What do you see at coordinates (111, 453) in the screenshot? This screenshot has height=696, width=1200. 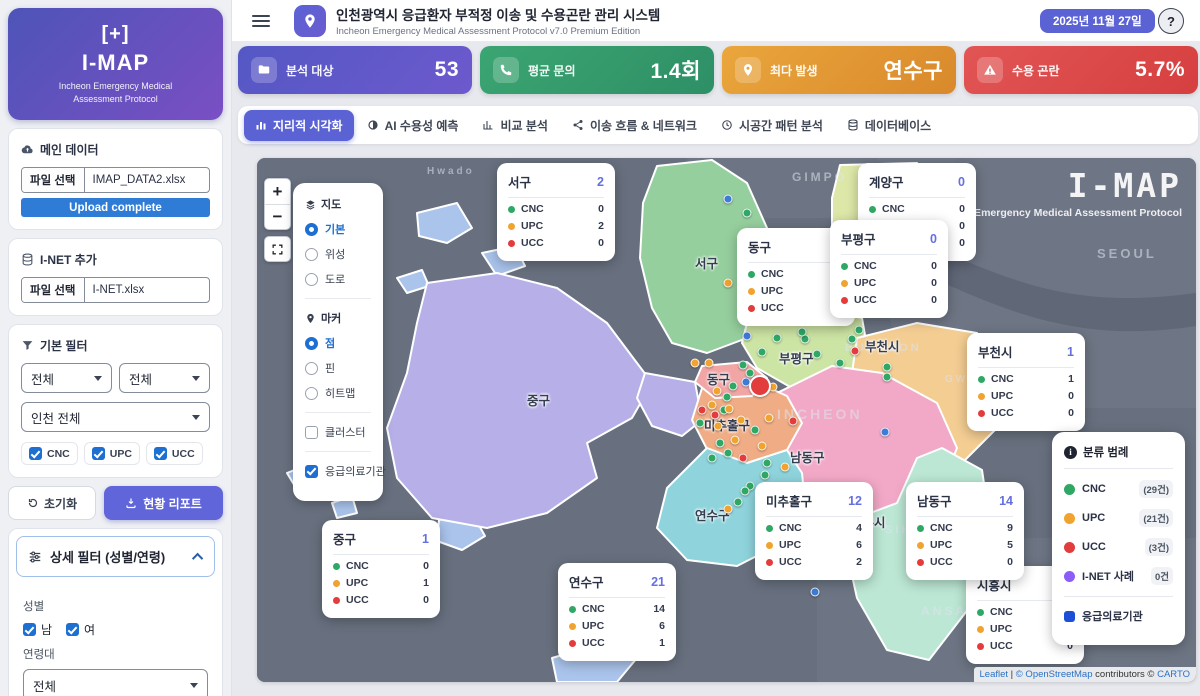 I see `upc-checkbox: UPC` at bounding box center [111, 453].